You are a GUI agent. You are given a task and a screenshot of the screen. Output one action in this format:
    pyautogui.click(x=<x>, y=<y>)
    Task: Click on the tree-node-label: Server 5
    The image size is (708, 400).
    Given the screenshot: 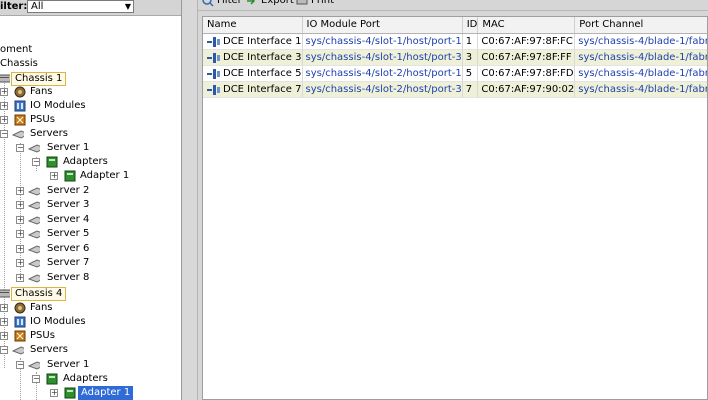 What is the action you would take?
    pyautogui.click(x=68, y=233)
    